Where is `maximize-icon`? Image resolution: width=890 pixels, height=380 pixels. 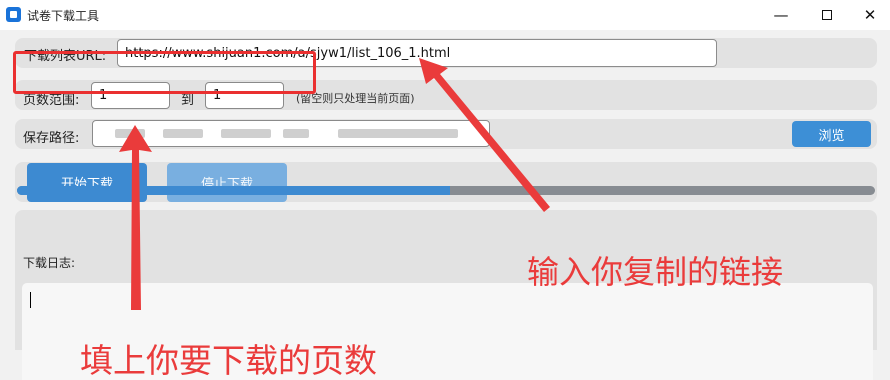
maximize-icon is located at coordinates (827, 15).